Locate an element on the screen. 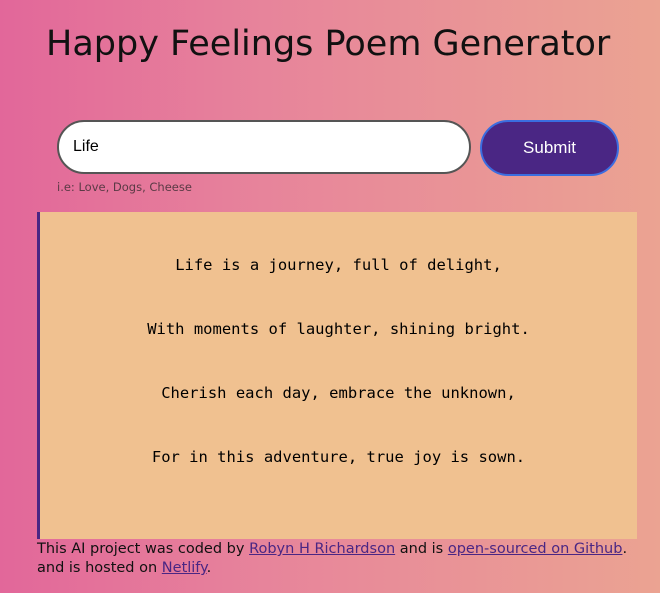 Image resolution: width=660 pixels, height=593 pixels. author-link: Robyn H Richardson is located at coordinates (322, 549).